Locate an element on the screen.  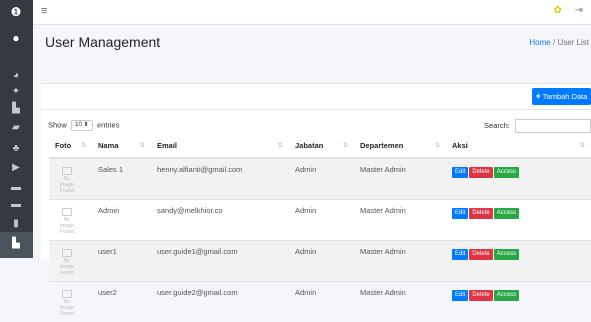
card-header: + Tambah Data is located at coordinates (316, 97).